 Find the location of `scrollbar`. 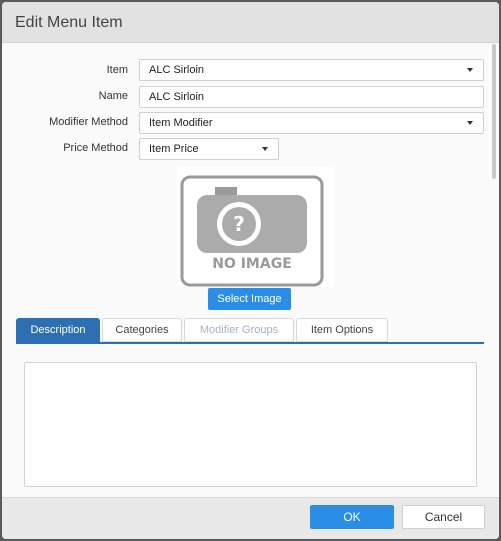

scrollbar is located at coordinates (494, 111).